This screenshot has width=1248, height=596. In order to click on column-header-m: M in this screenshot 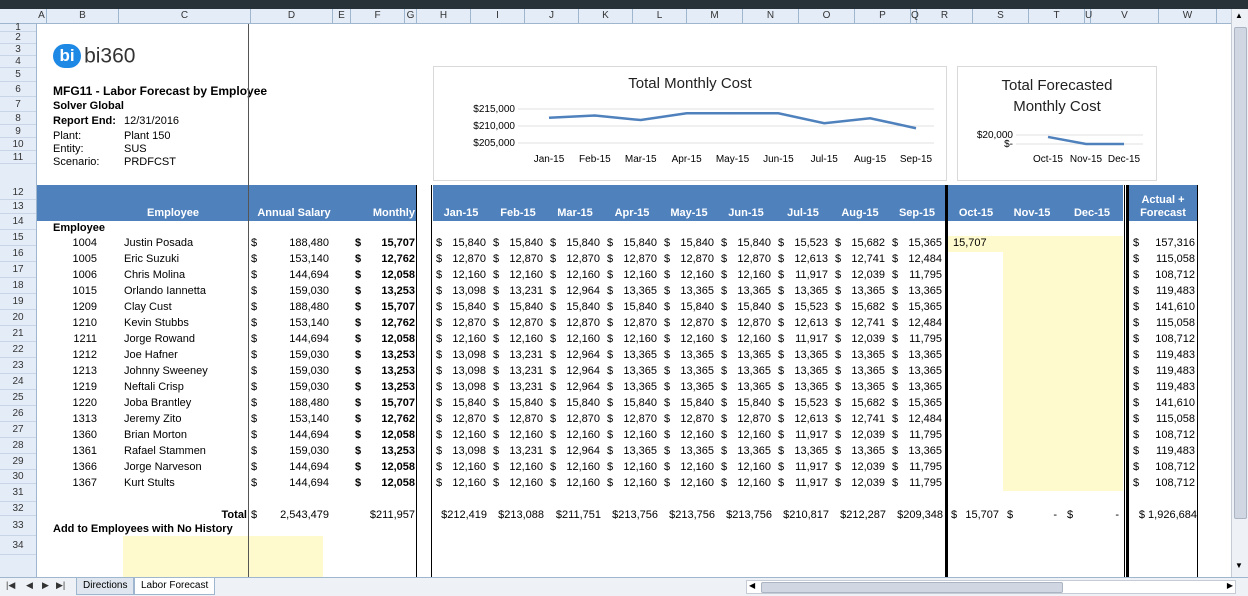, I will do `click(715, 16)`.